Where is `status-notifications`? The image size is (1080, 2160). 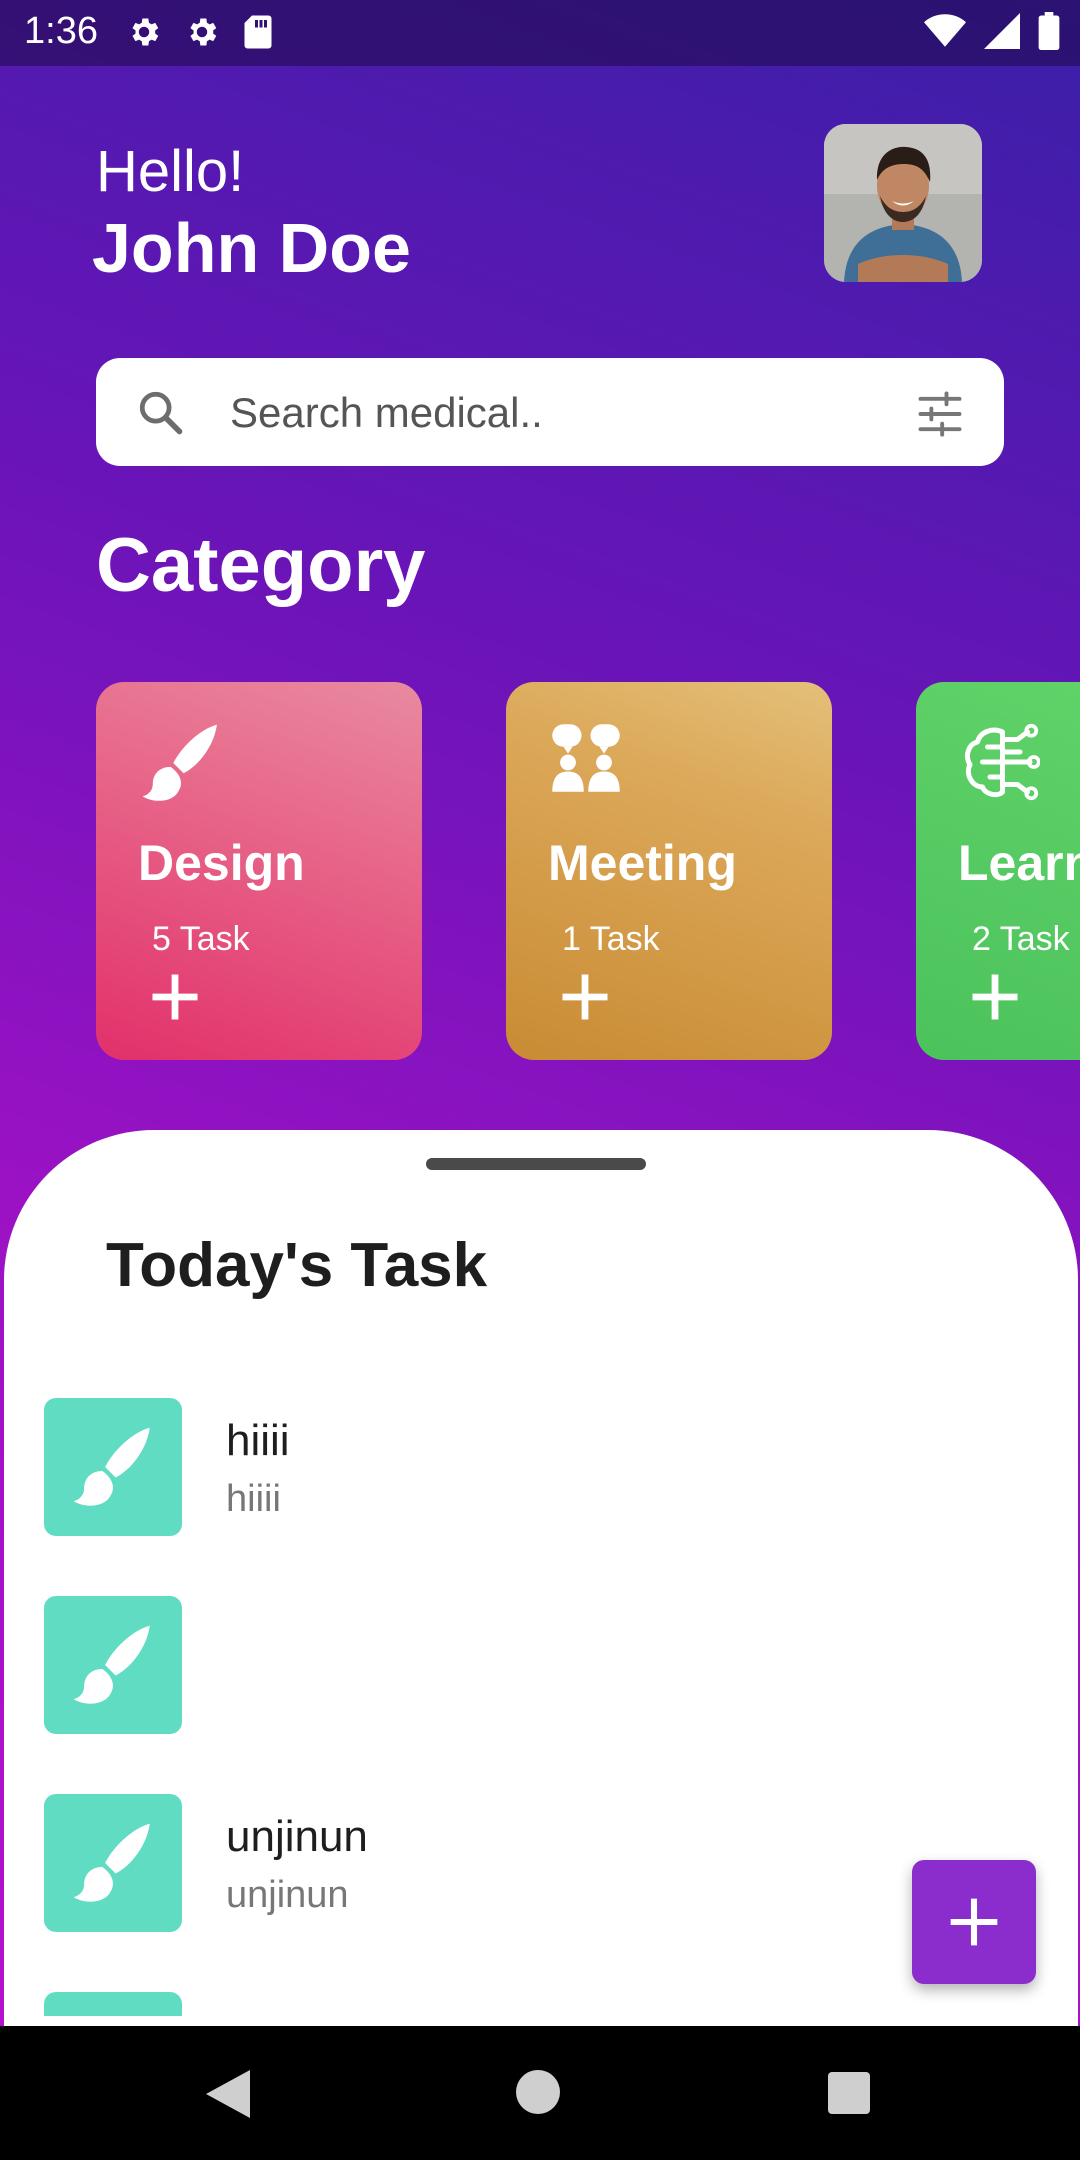 status-notifications is located at coordinates (200, 32).